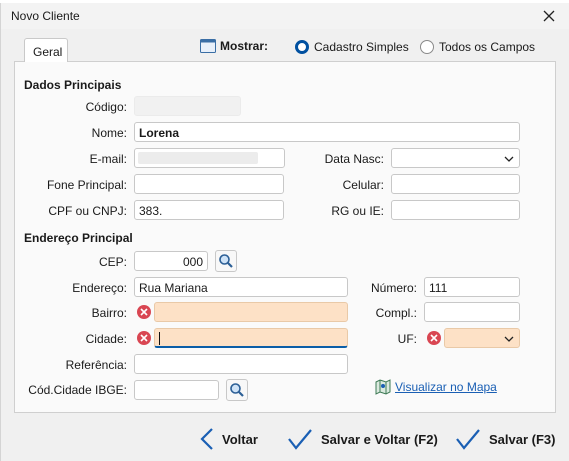 This screenshot has width=569, height=461. I want to click on fone-field, so click(209, 184).